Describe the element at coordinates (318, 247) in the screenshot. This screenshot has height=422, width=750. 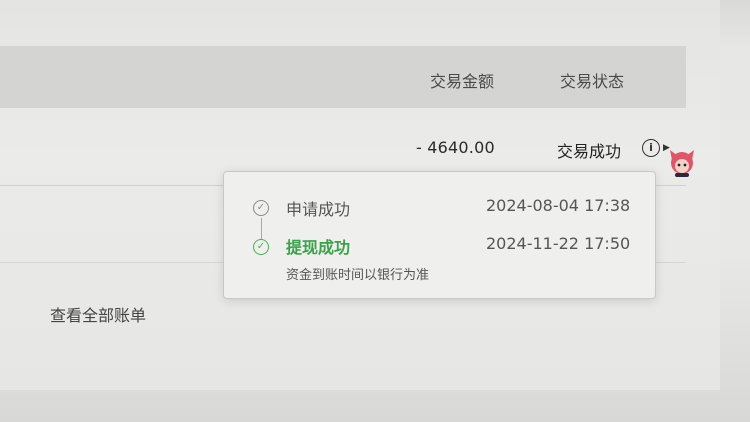
I see `step-withdraw-label: 提现成功` at that location.